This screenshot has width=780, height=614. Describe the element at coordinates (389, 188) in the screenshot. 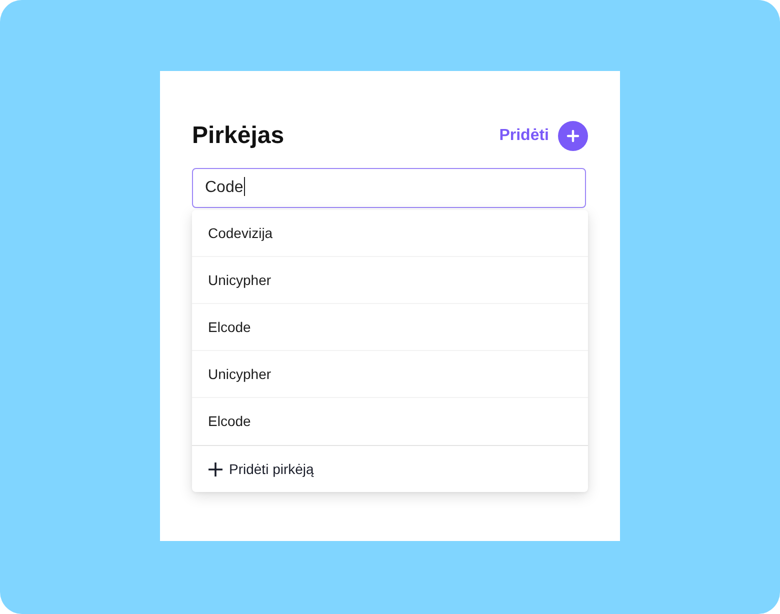

I see `search-field: Code` at that location.